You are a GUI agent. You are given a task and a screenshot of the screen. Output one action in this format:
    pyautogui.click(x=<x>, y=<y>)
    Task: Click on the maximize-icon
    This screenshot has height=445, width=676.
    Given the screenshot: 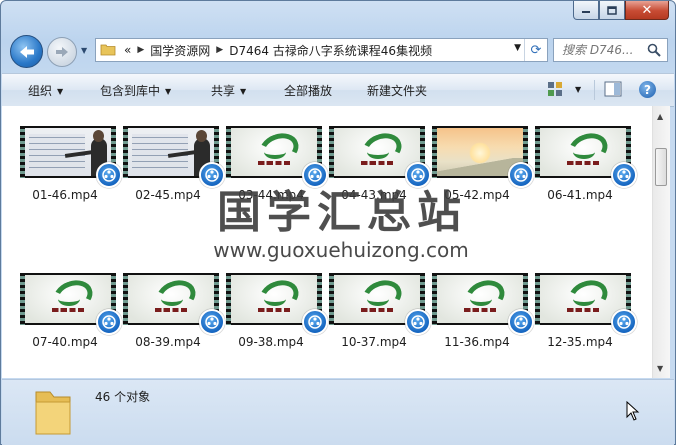 What is the action you would take?
    pyautogui.click(x=612, y=10)
    